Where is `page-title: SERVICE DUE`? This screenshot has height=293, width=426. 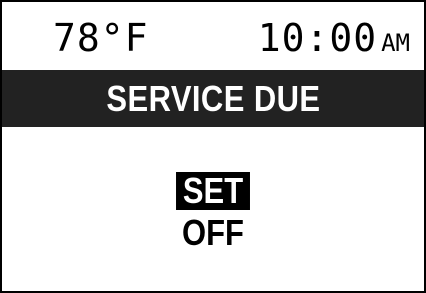
page-title: SERVICE DUE is located at coordinates (213, 98).